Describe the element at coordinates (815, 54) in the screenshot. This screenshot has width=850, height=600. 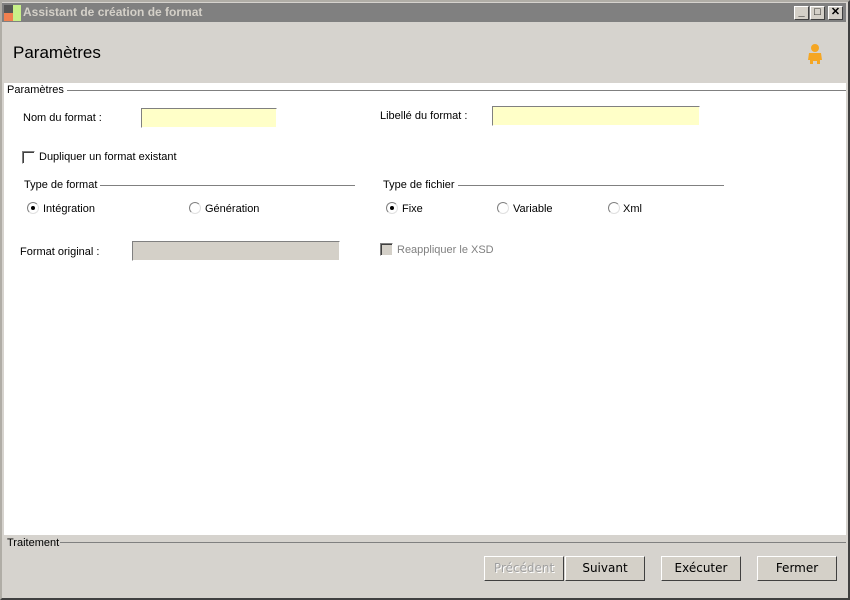
I see `user-icon` at that location.